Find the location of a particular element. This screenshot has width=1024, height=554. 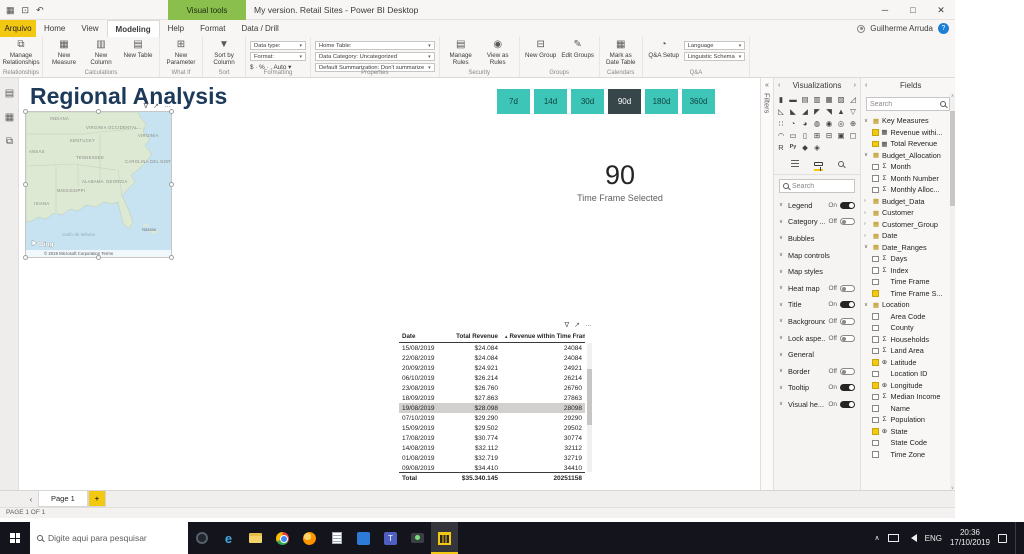

timeframe-button-360d: 360d is located at coordinates (698, 101).